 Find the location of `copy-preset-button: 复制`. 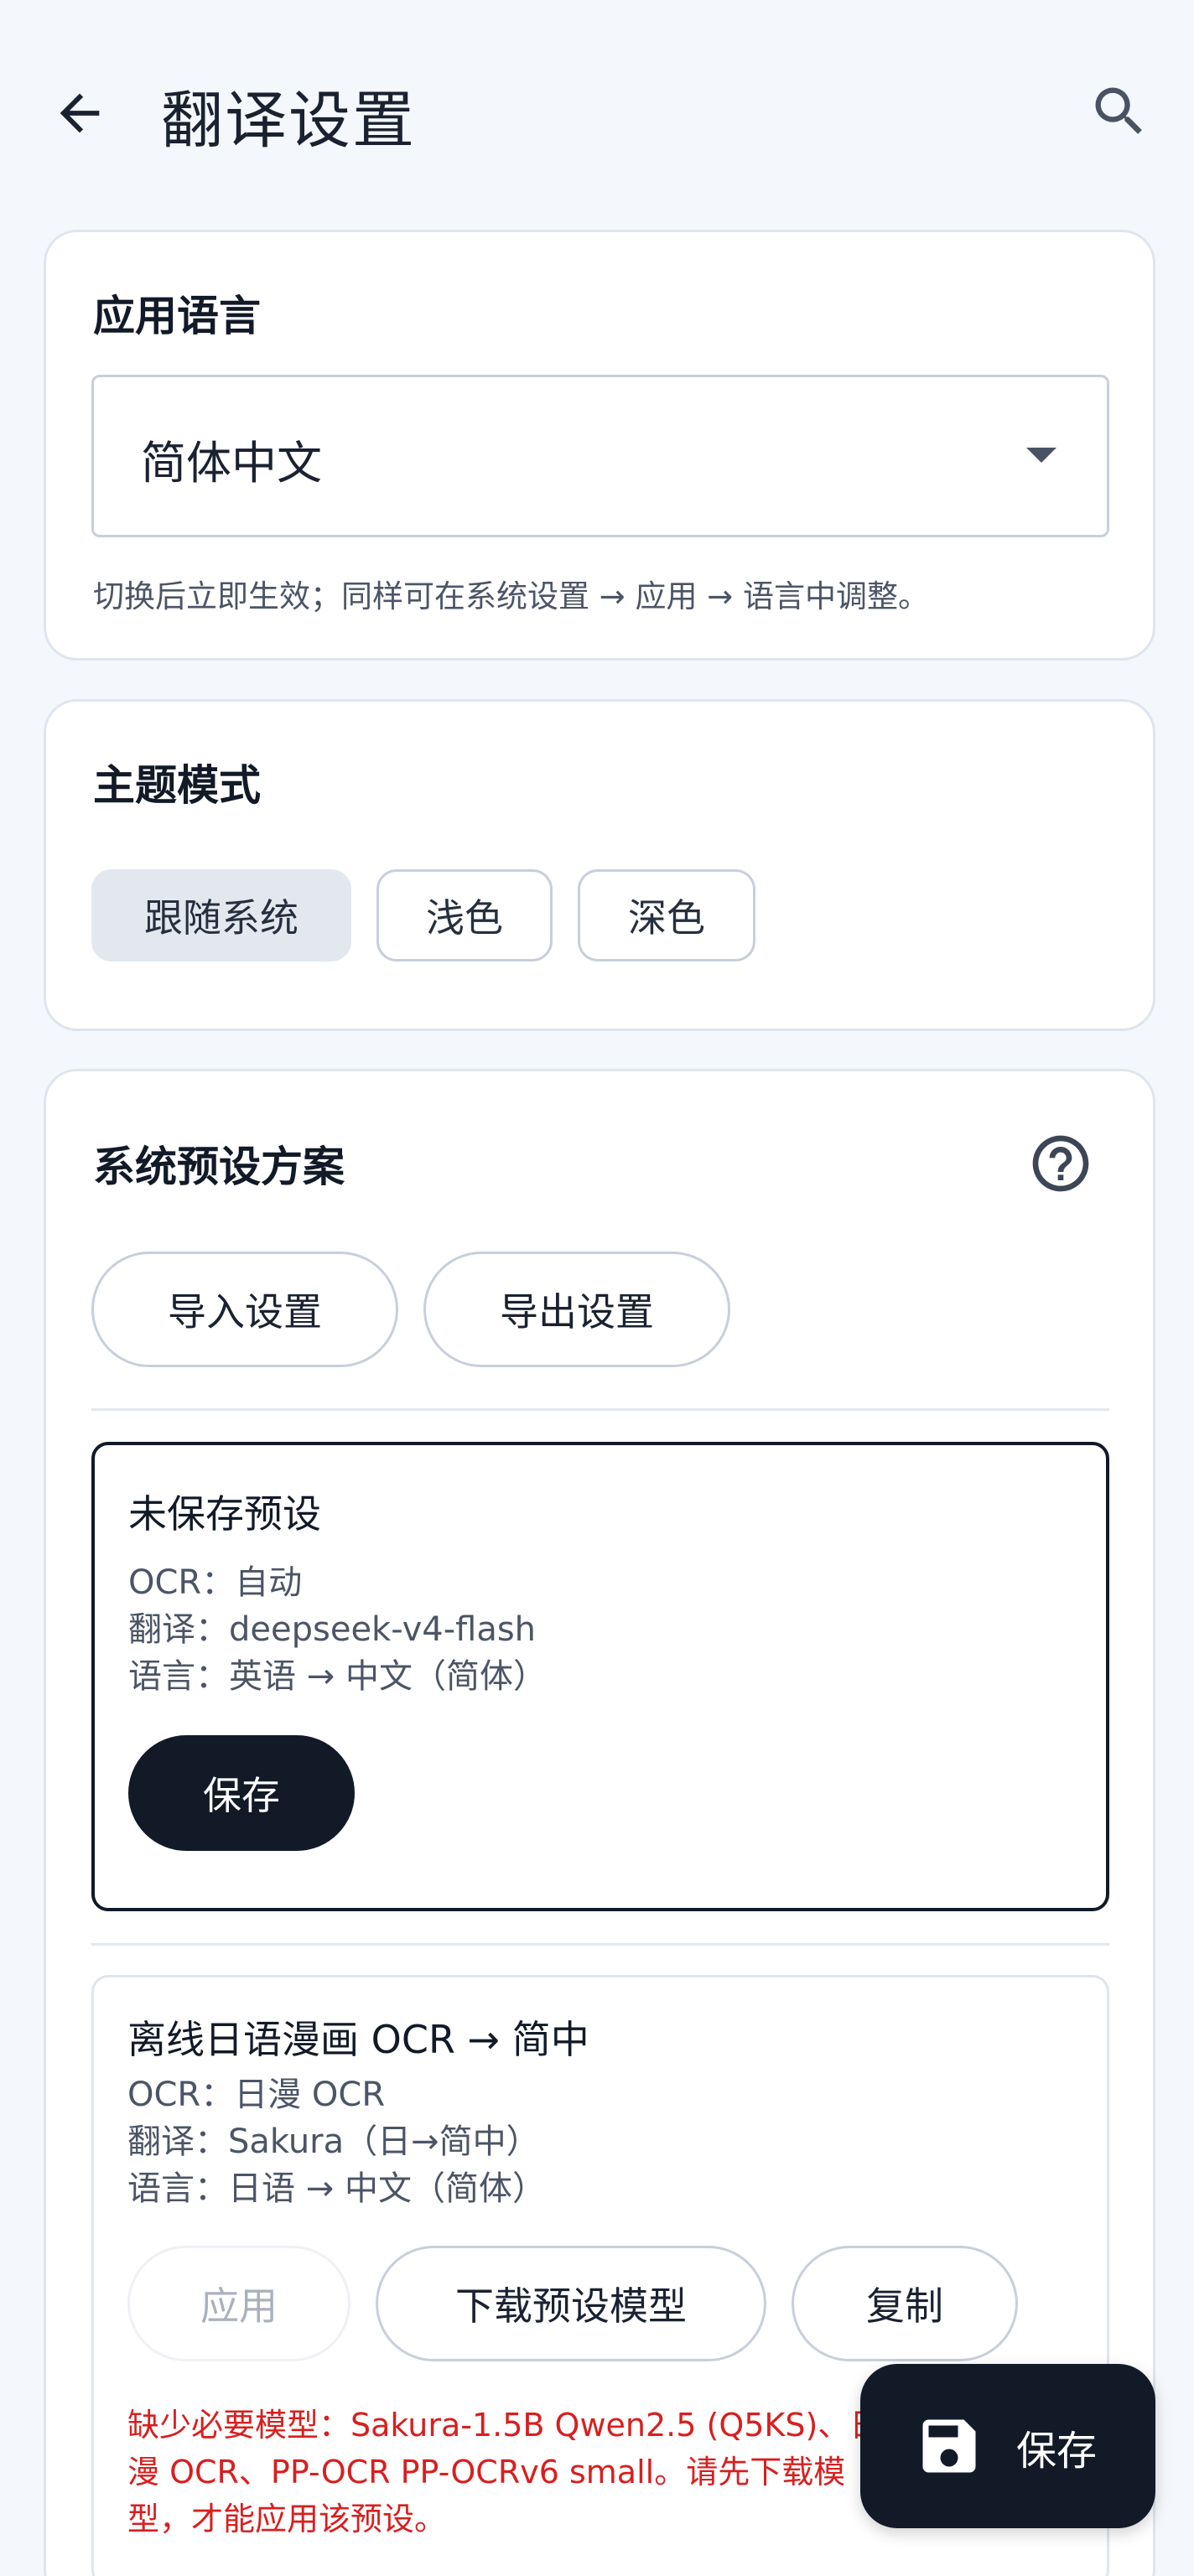

copy-preset-button: 复制 is located at coordinates (905, 2303).